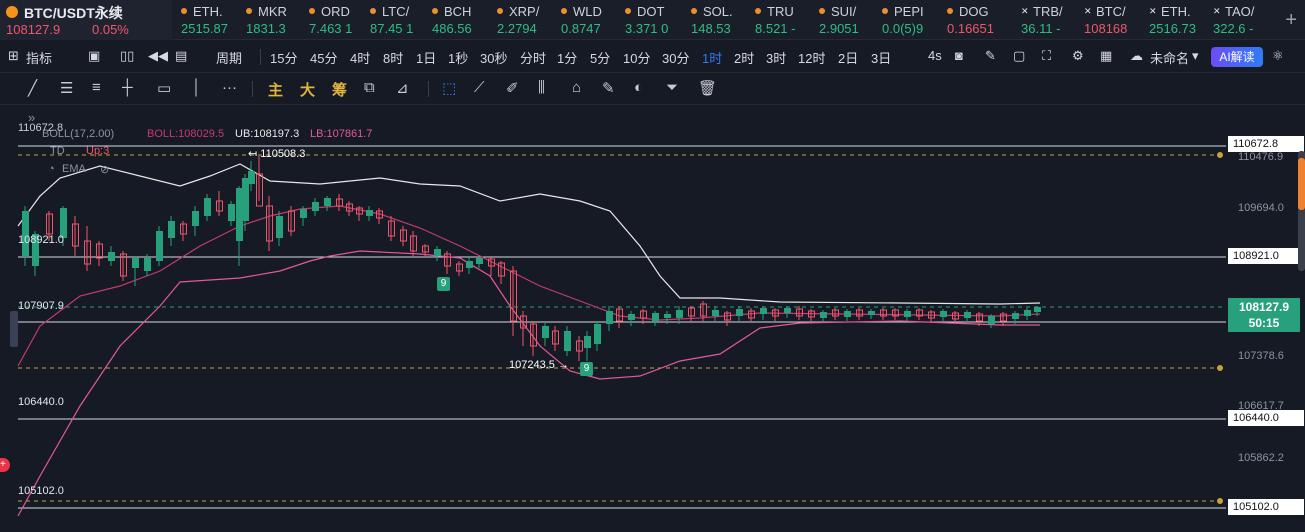 This screenshot has width=1305, height=532. What do you see at coordinates (66, 88) in the screenshot?
I see `parallel-lines-icon: ☰` at bounding box center [66, 88].